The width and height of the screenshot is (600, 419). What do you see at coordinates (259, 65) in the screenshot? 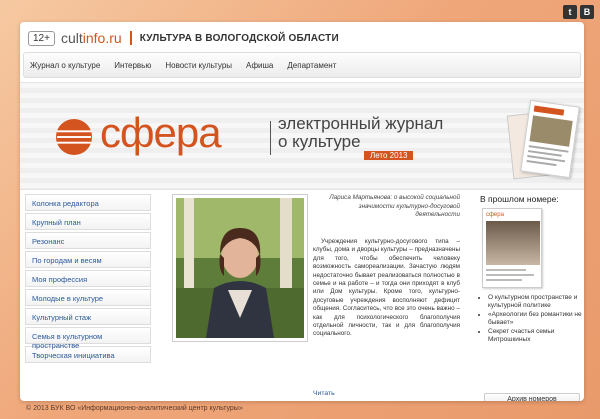
I see `nav-afisha: Афиша` at bounding box center [259, 65].